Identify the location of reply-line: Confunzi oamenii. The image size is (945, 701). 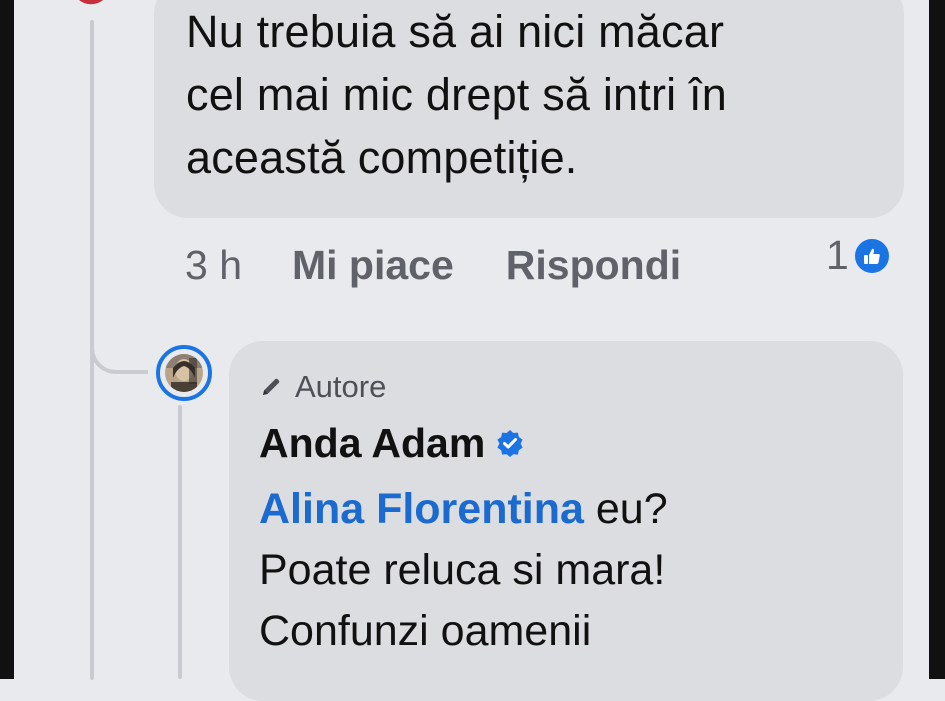
(425, 631).